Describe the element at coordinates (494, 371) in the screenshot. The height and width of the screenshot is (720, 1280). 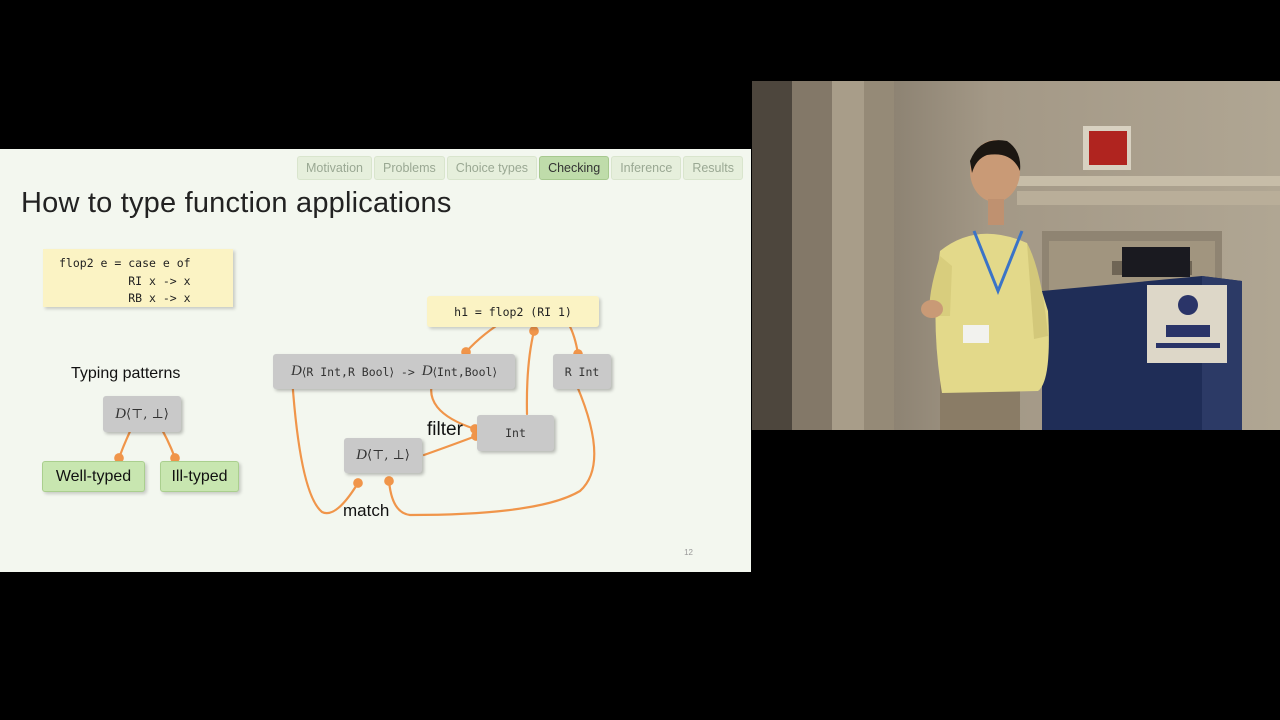
I see `bracket-close: ⟩` at that location.